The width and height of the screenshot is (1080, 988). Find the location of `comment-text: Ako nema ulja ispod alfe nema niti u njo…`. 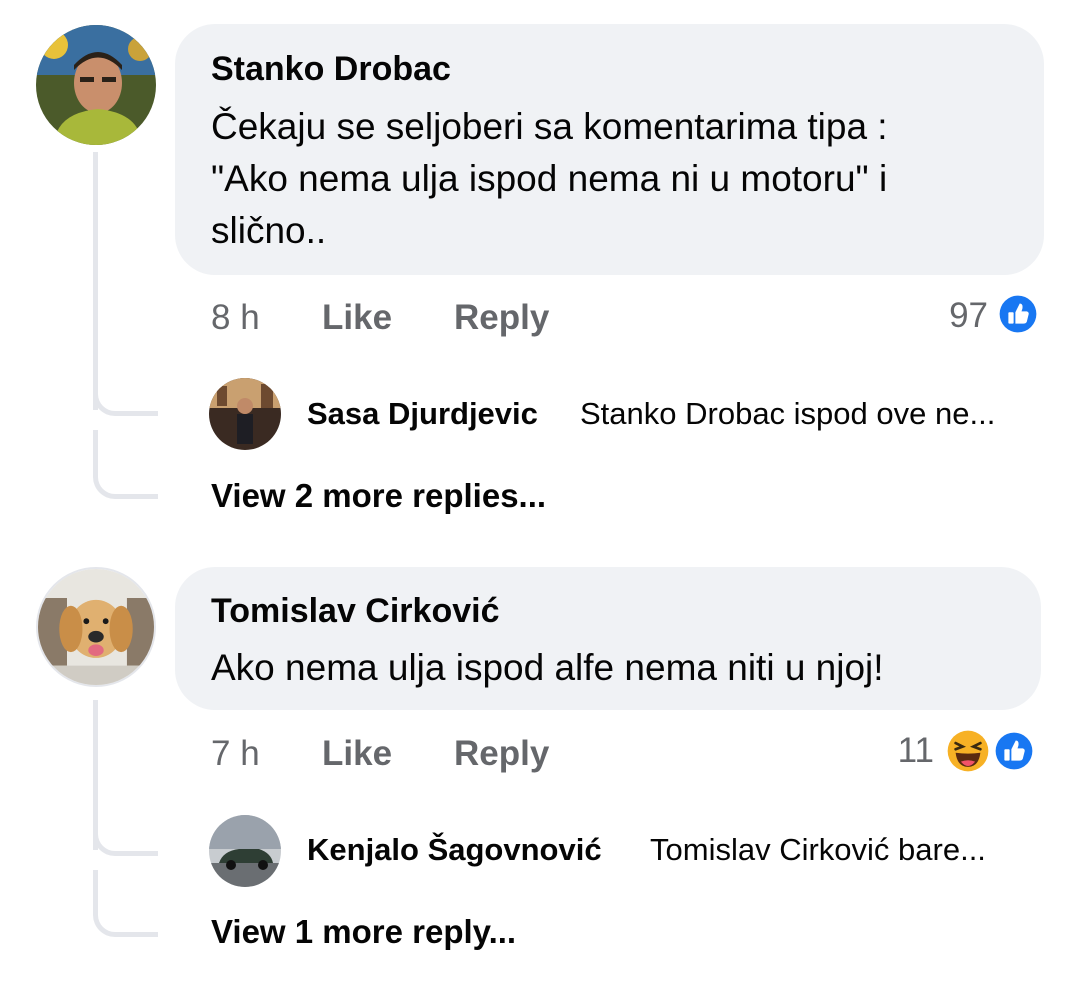

comment-text: Ako nema ulja ispod alfe nema niti u njo… is located at coordinates (621, 668).